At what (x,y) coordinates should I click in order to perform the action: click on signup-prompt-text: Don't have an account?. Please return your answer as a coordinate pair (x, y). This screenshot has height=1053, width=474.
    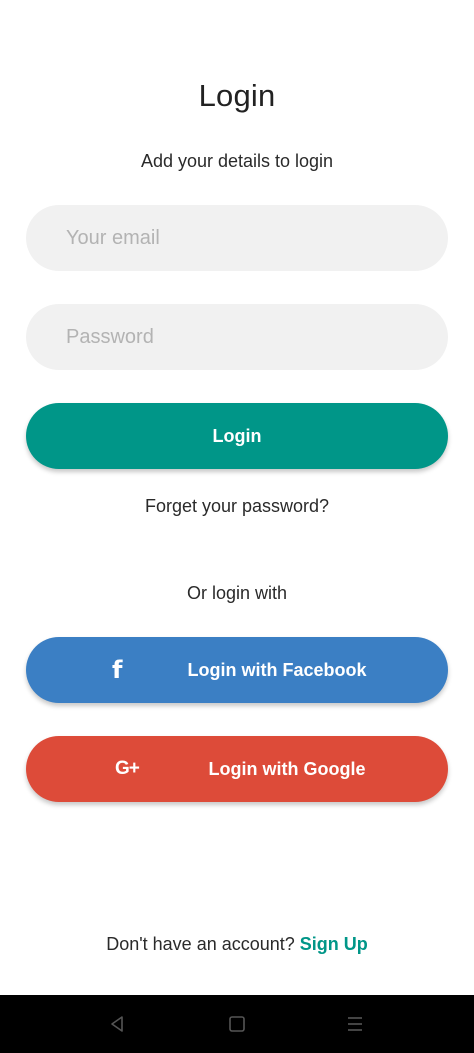
    Looking at the image, I should click on (200, 944).